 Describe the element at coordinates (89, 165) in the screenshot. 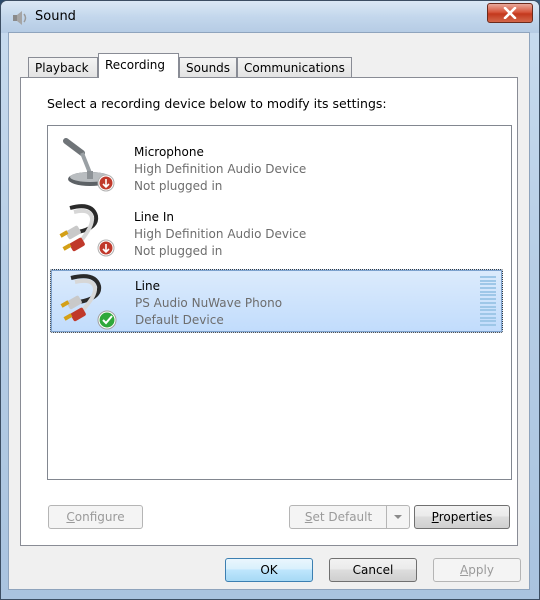

I see `microphone-icon` at that location.